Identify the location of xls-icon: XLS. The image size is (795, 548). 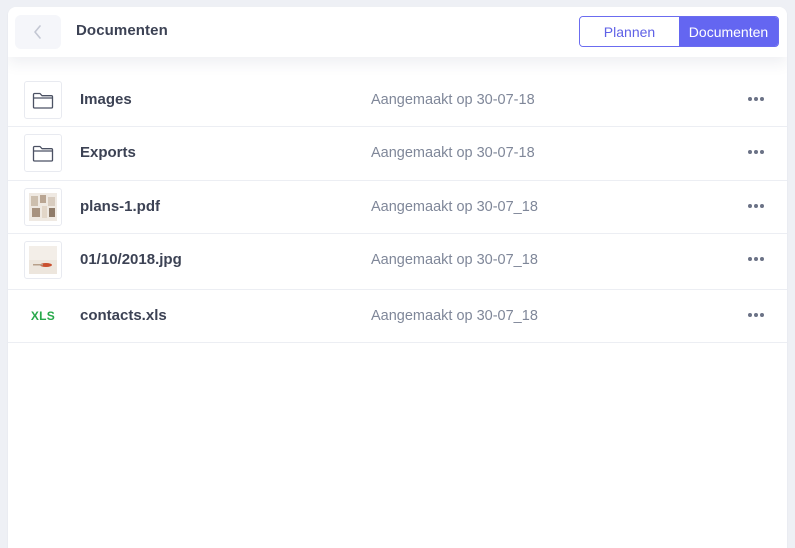
(43, 316).